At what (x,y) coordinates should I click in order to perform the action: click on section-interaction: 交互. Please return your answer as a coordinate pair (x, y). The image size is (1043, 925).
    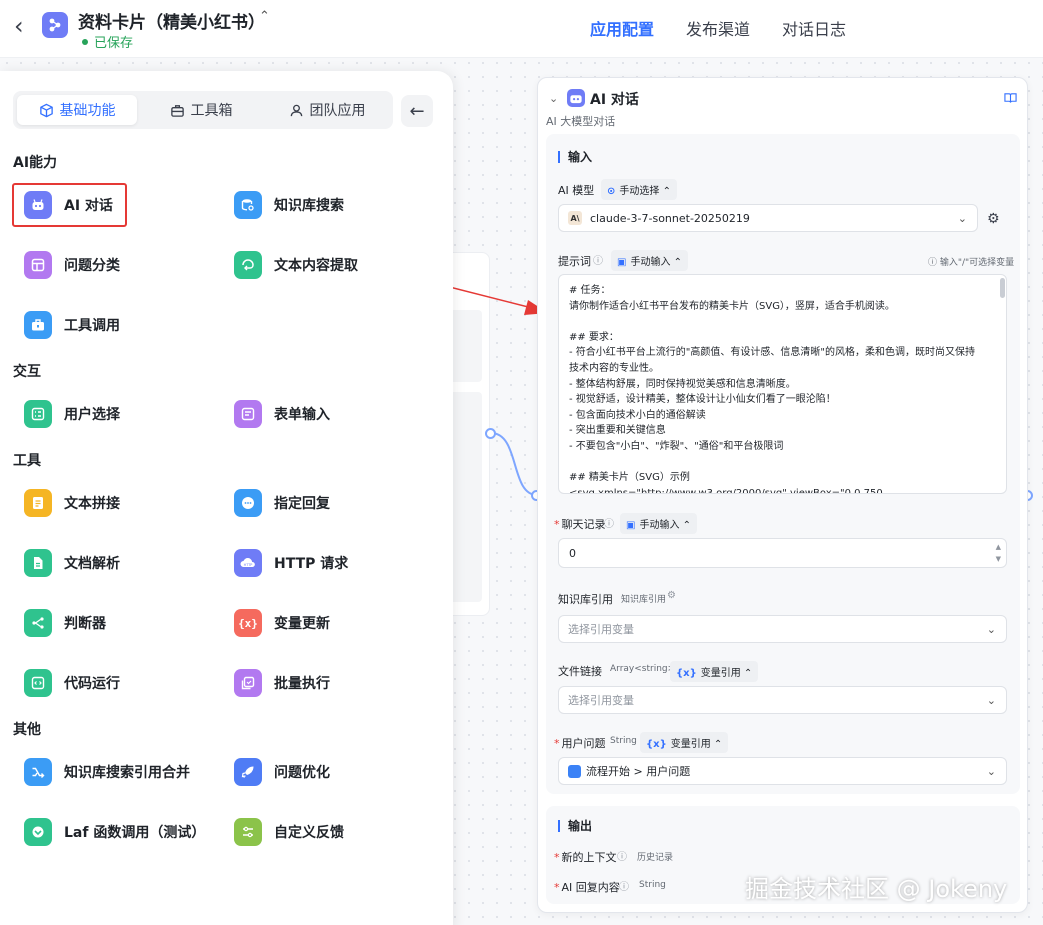
    Looking at the image, I should click on (27, 372).